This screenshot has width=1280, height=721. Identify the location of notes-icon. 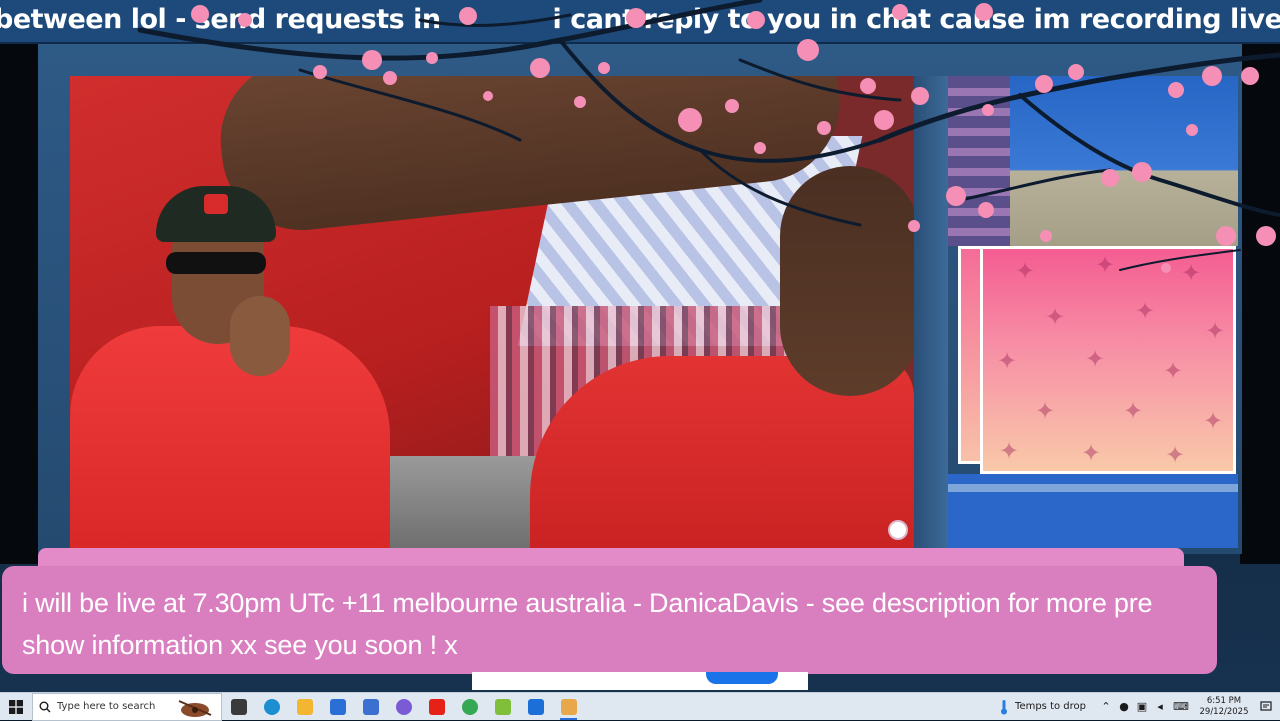
(502, 706).